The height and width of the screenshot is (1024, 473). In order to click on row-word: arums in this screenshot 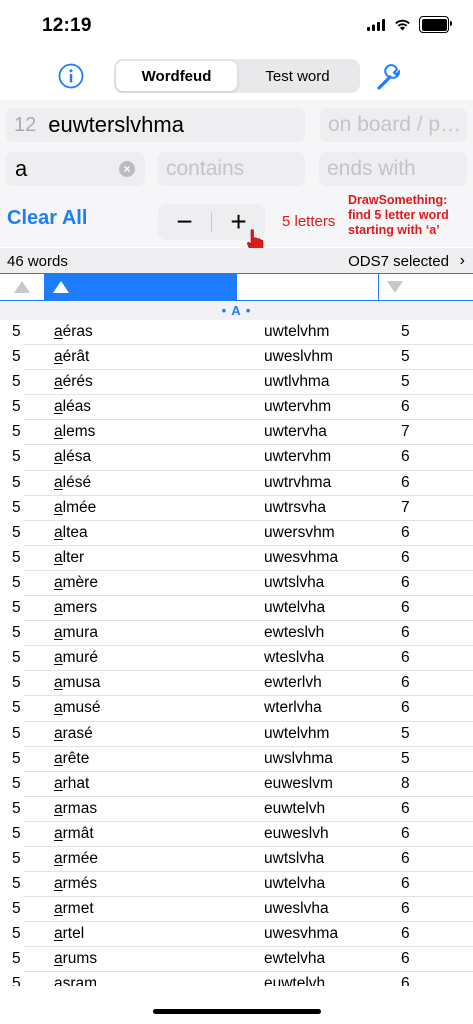, I will do `click(75, 959)`.